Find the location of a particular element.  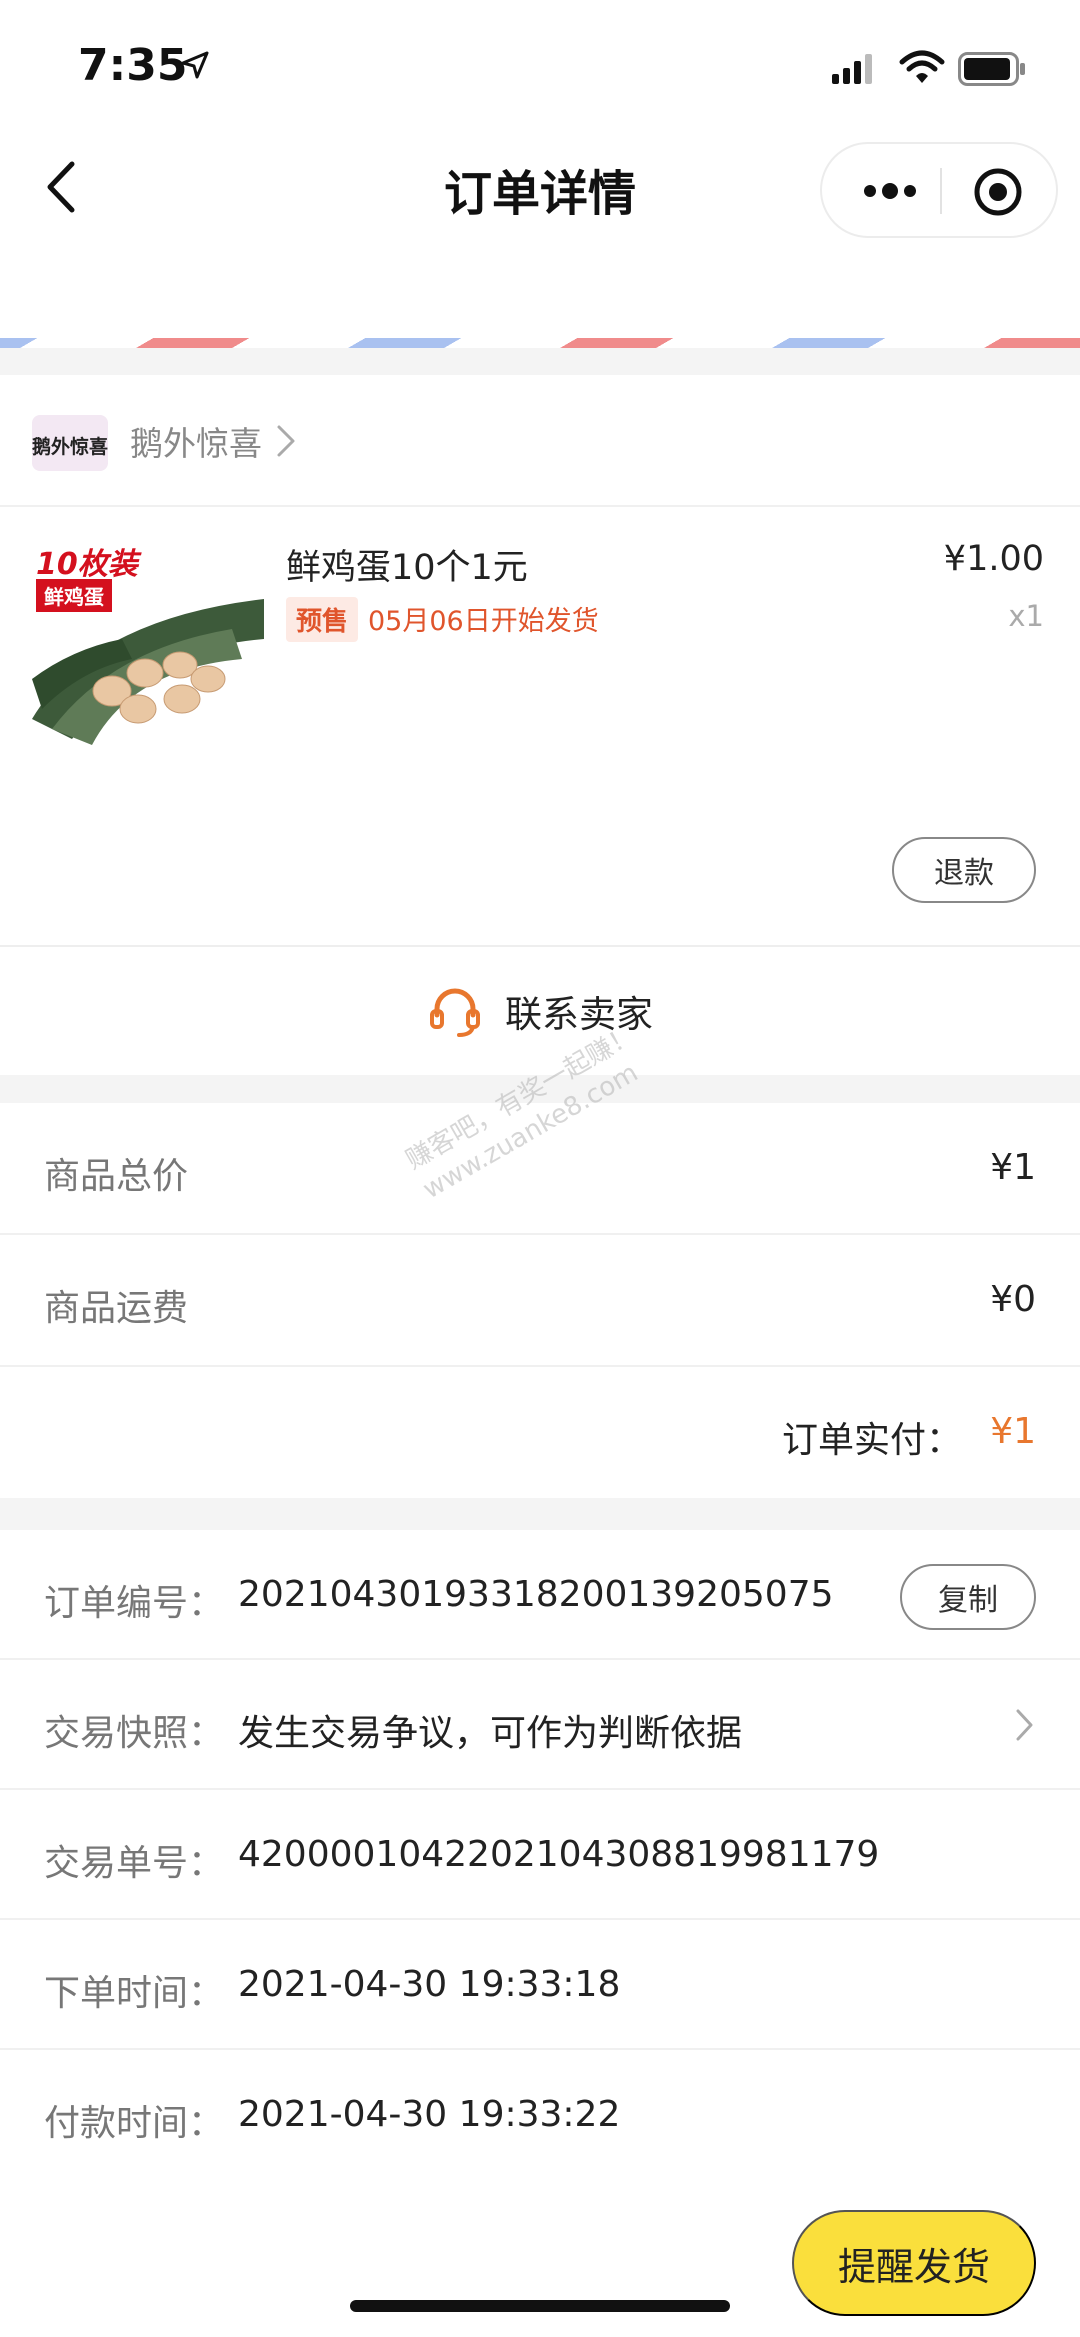

transaction-number-row: 交易单号： 4200001042202104308819981179 is located at coordinates (540, 1855).